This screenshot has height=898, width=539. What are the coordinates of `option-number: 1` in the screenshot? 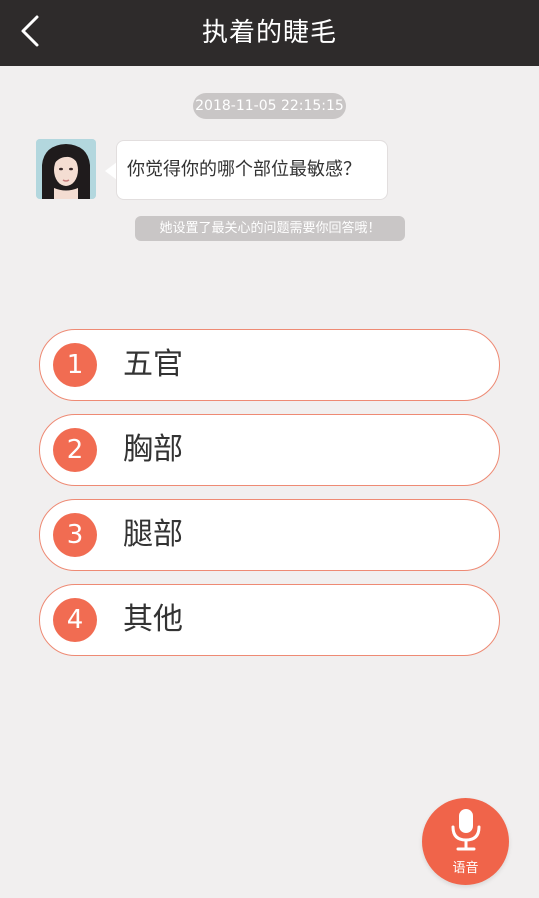 It's located at (75, 365).